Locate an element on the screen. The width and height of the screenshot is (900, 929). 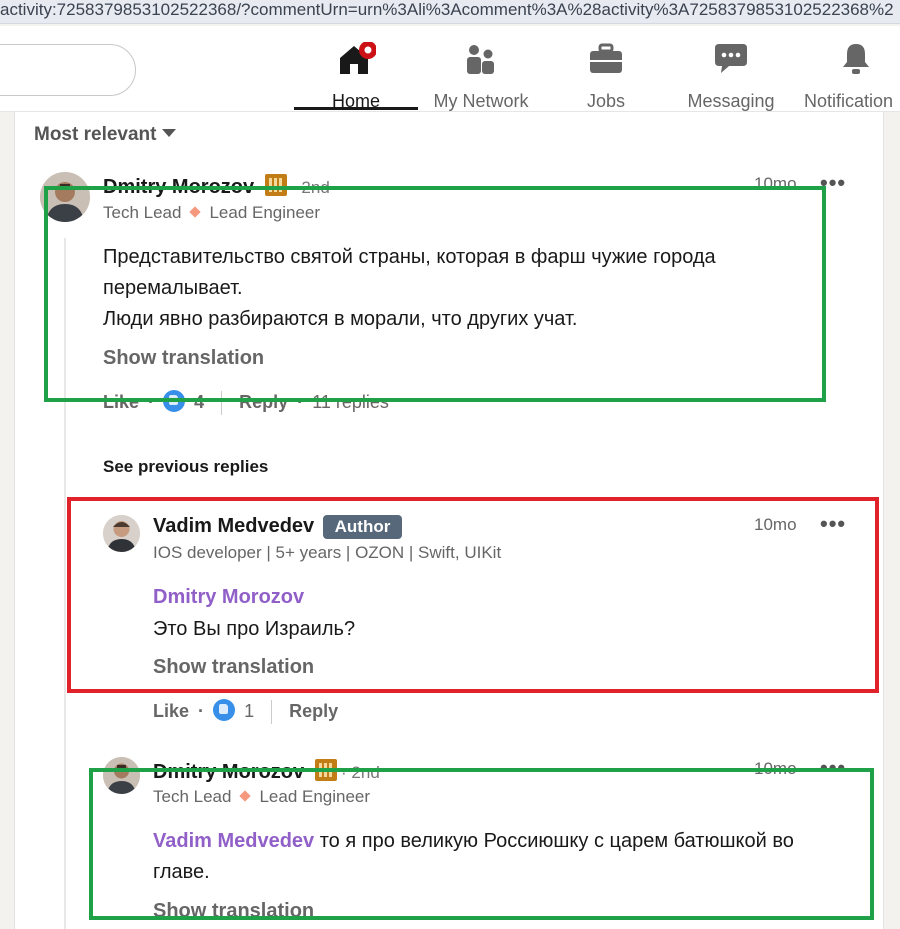
comment-actions: Like · 4 Reply · 11 replies is located at coordinates (246, 403).